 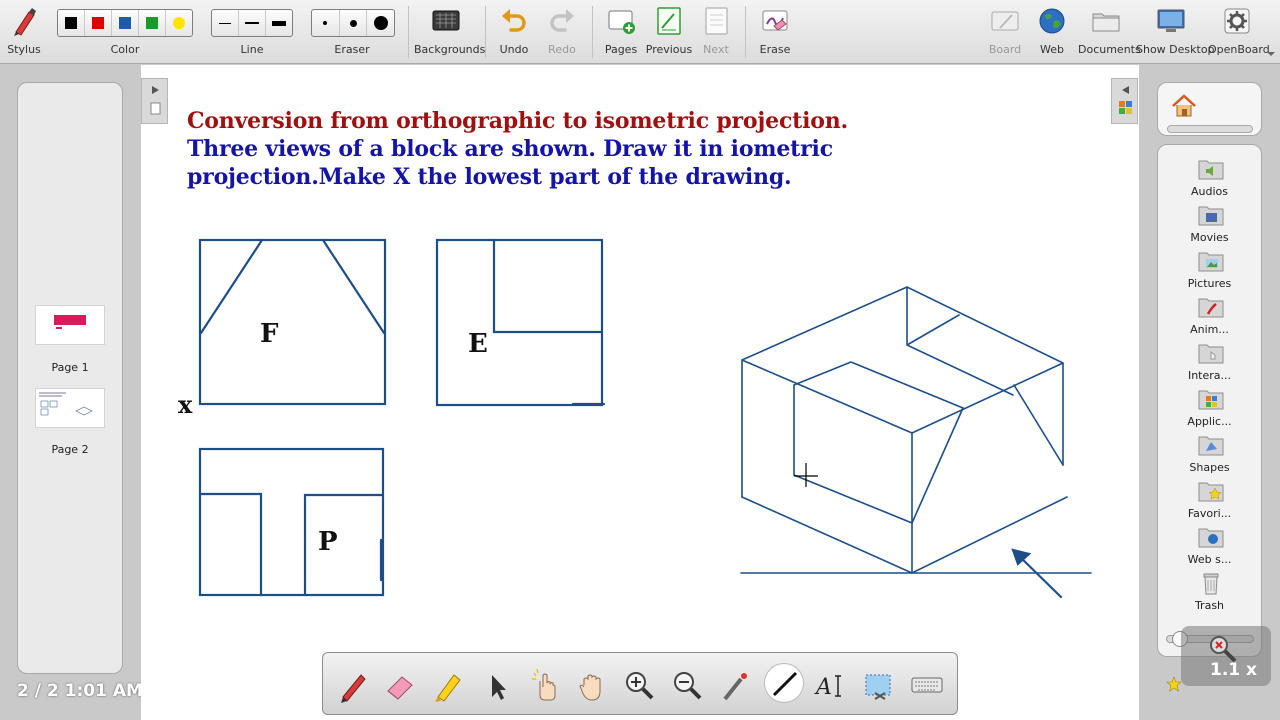 I want to click on library-item-movies: Movies, so click(x=1209, y=226).